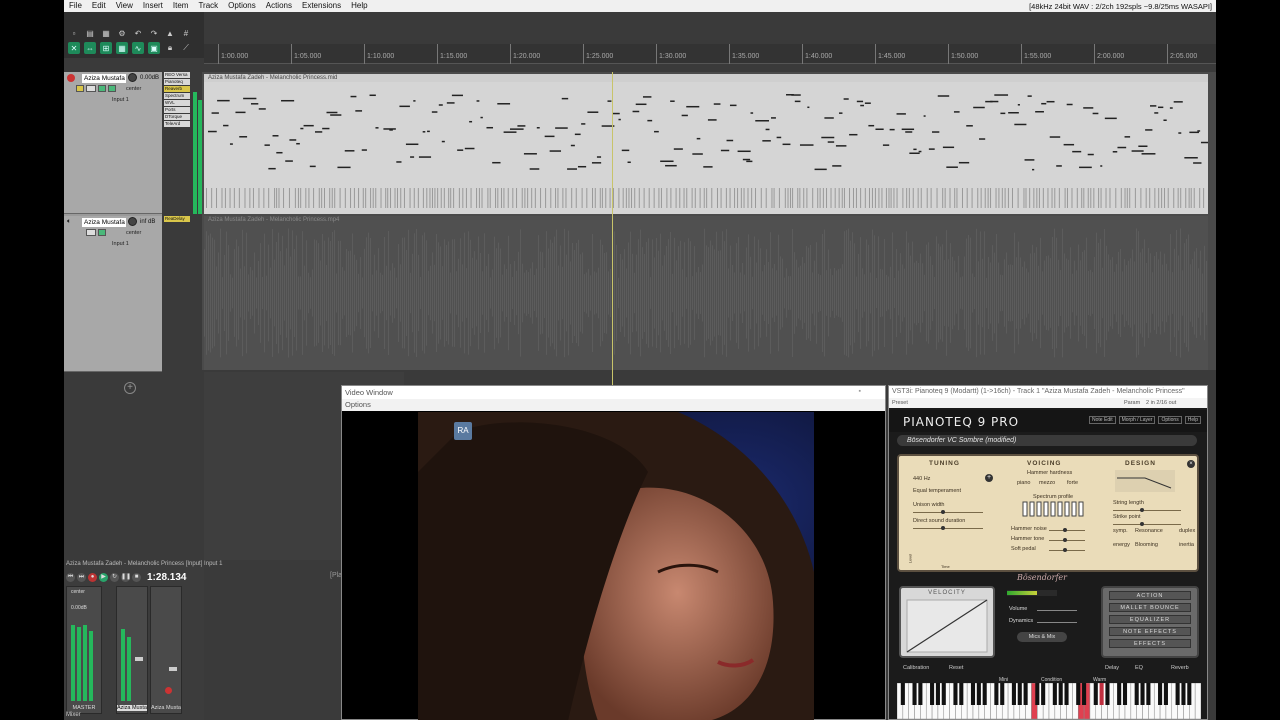 The width and height of the screenshot is (1280, 720). Describe the element at coordinates (1150, 607) in the screenshot. I see `mallet-bounce-button: MALLET BOUNCE` at that location.